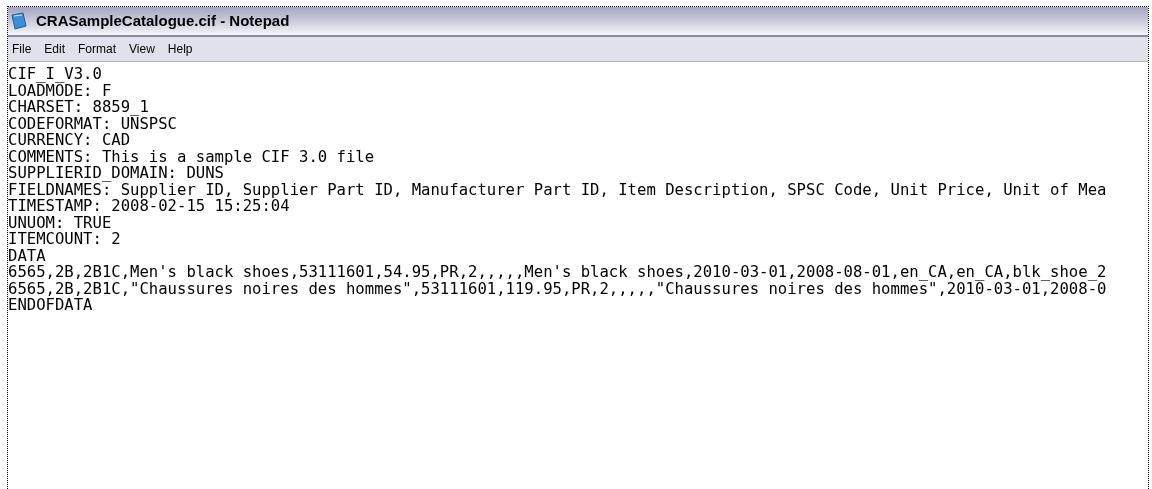 The width and height of the screenshot is (1152, 489). I want to click on text-line: SUPPLIERID_DOMAIN: DUNS, so click(116, 173).